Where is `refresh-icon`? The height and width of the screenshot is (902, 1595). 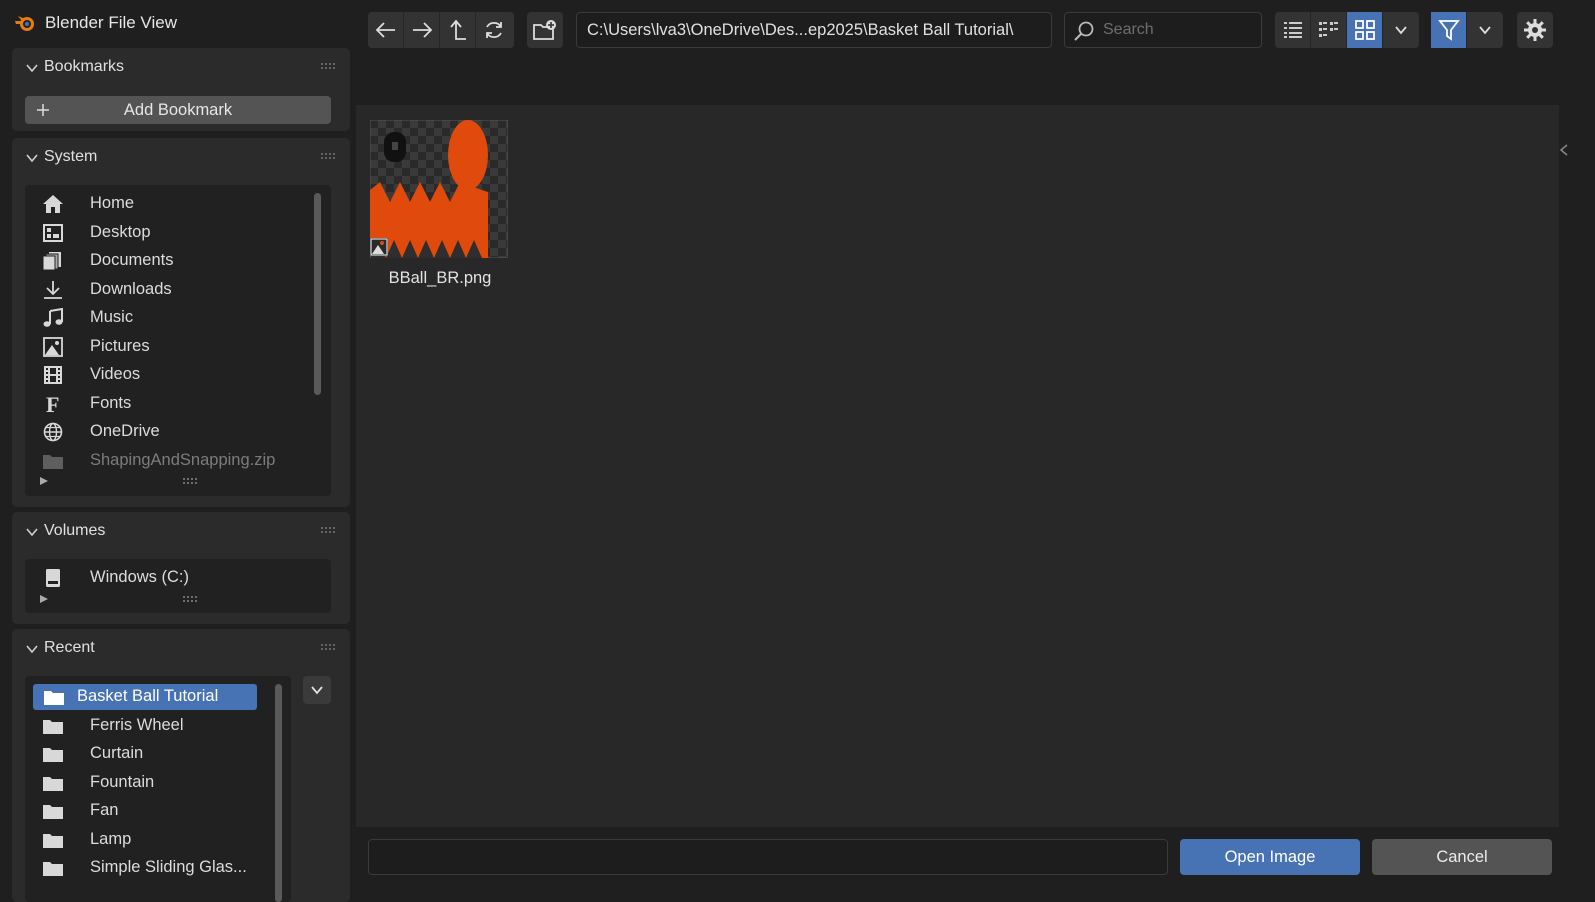 refresh-icon is located at coordinates (494, 30).